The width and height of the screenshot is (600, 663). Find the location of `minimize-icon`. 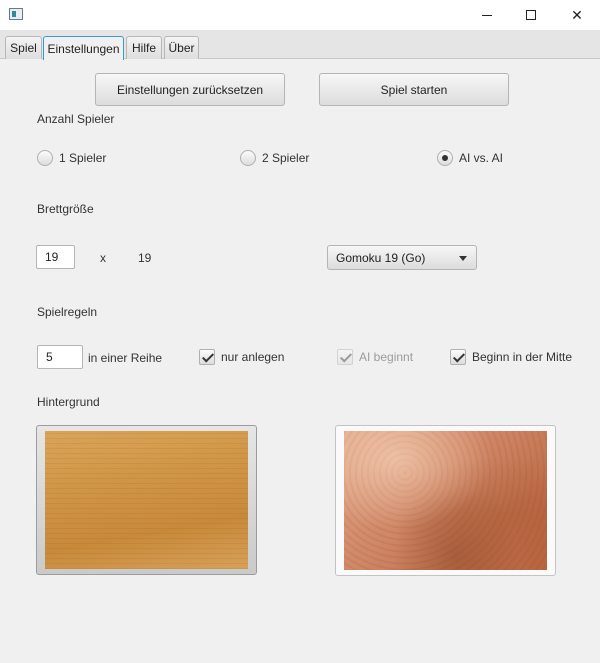

minimize-icon is located at coordinates (487, 15).